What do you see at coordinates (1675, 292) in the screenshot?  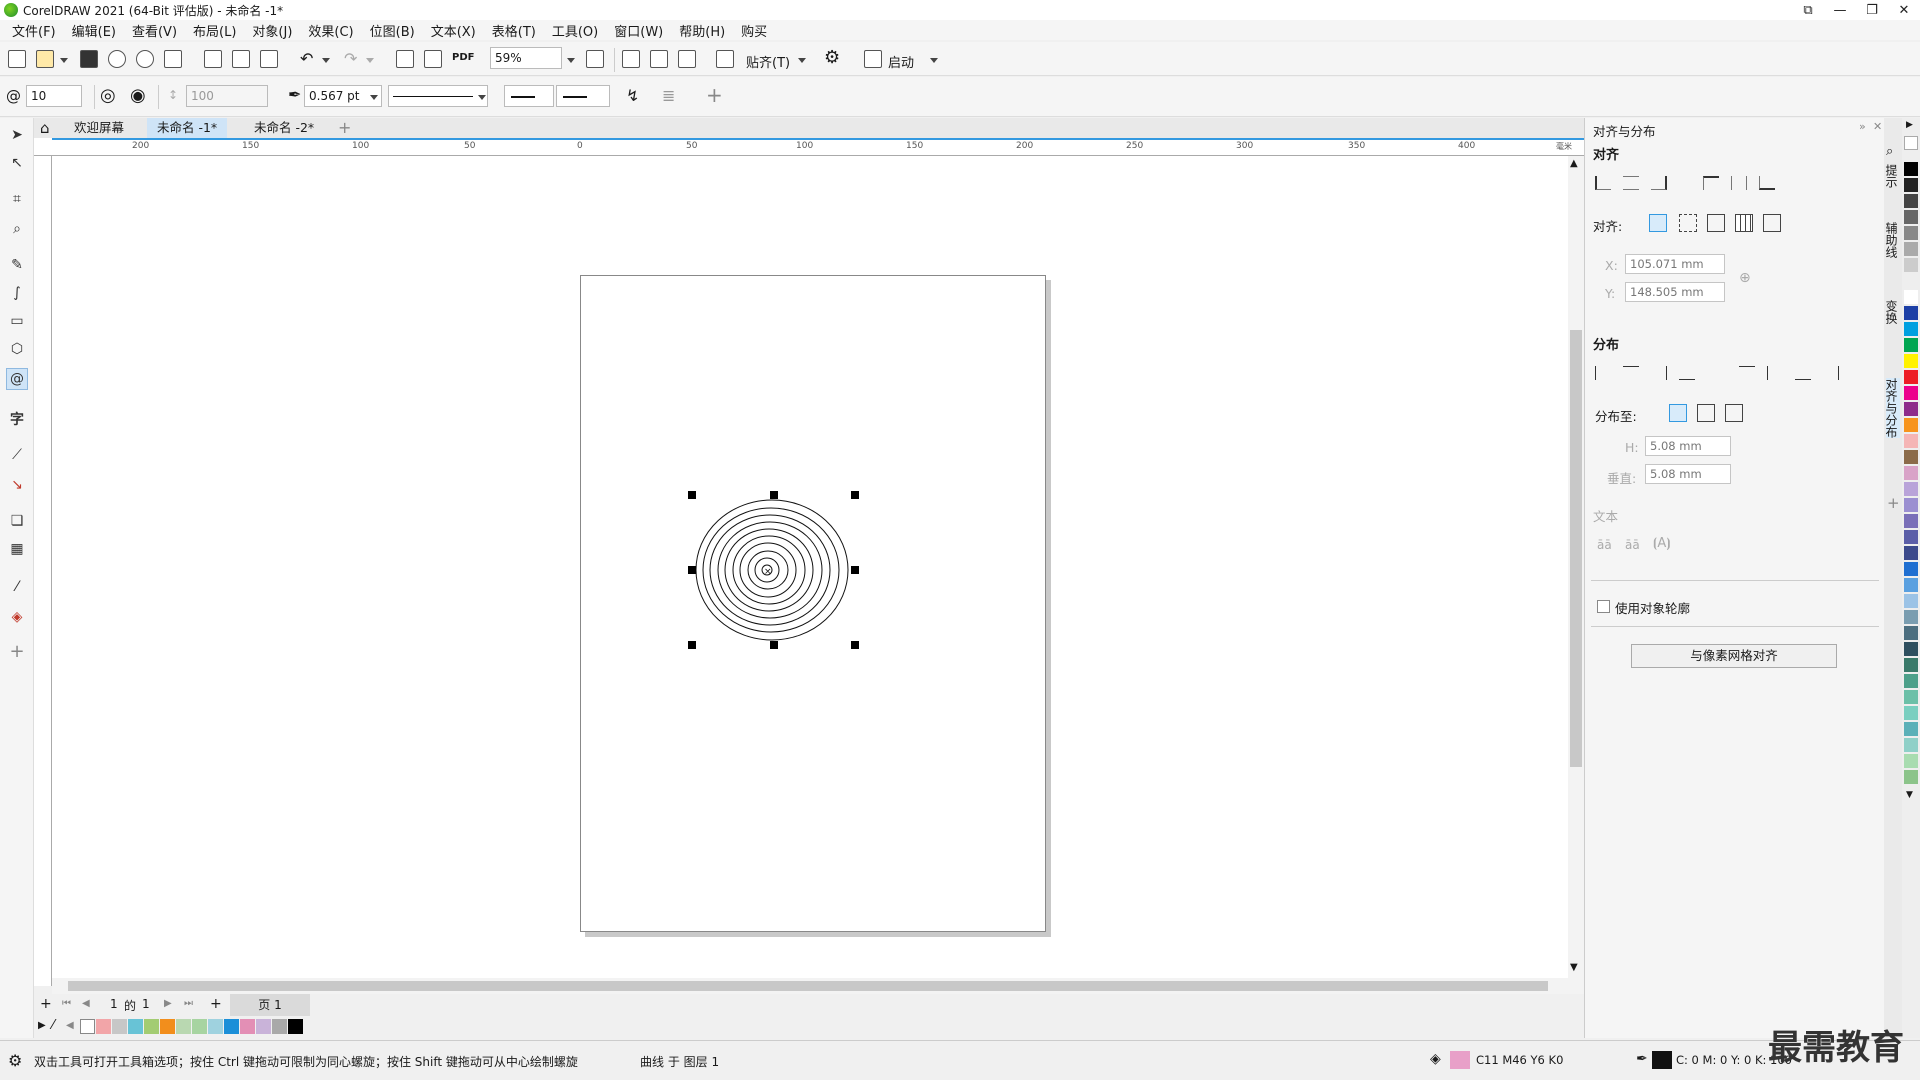 I see `y-position-field: 148.505 mm` at bounding box center [1675, 292].